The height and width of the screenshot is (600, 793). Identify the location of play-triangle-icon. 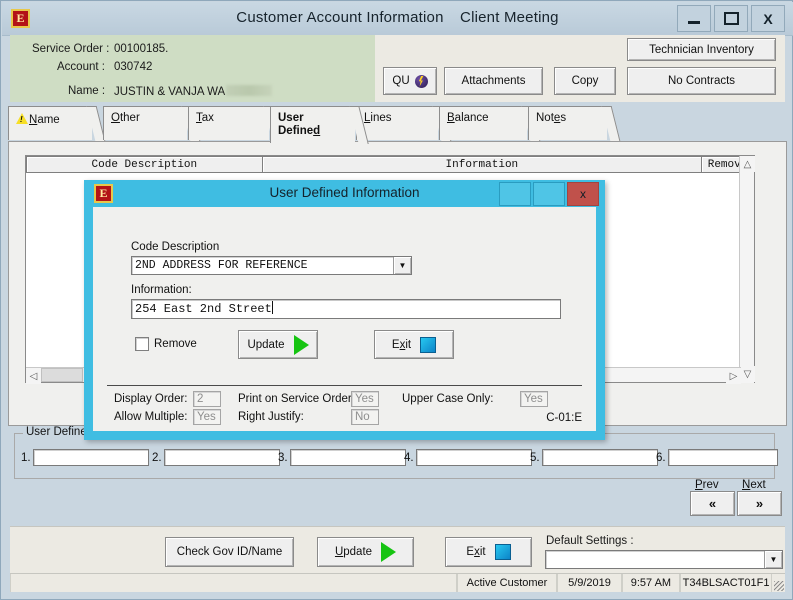
(389, 552).